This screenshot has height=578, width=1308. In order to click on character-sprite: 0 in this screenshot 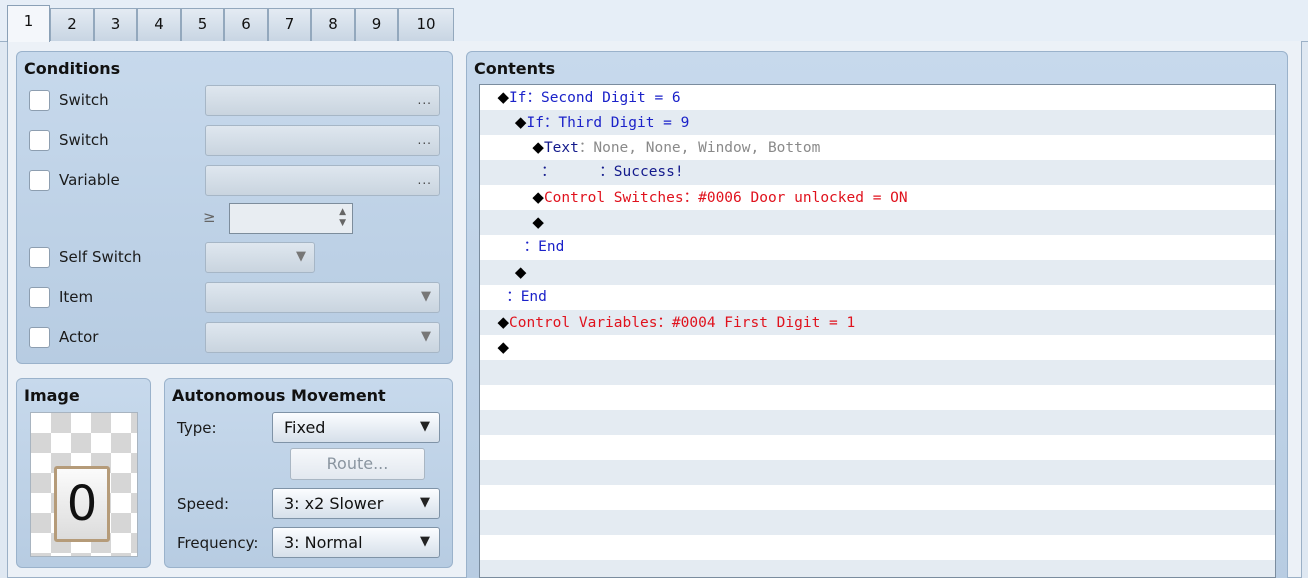, I will do `click(82, 504)`.